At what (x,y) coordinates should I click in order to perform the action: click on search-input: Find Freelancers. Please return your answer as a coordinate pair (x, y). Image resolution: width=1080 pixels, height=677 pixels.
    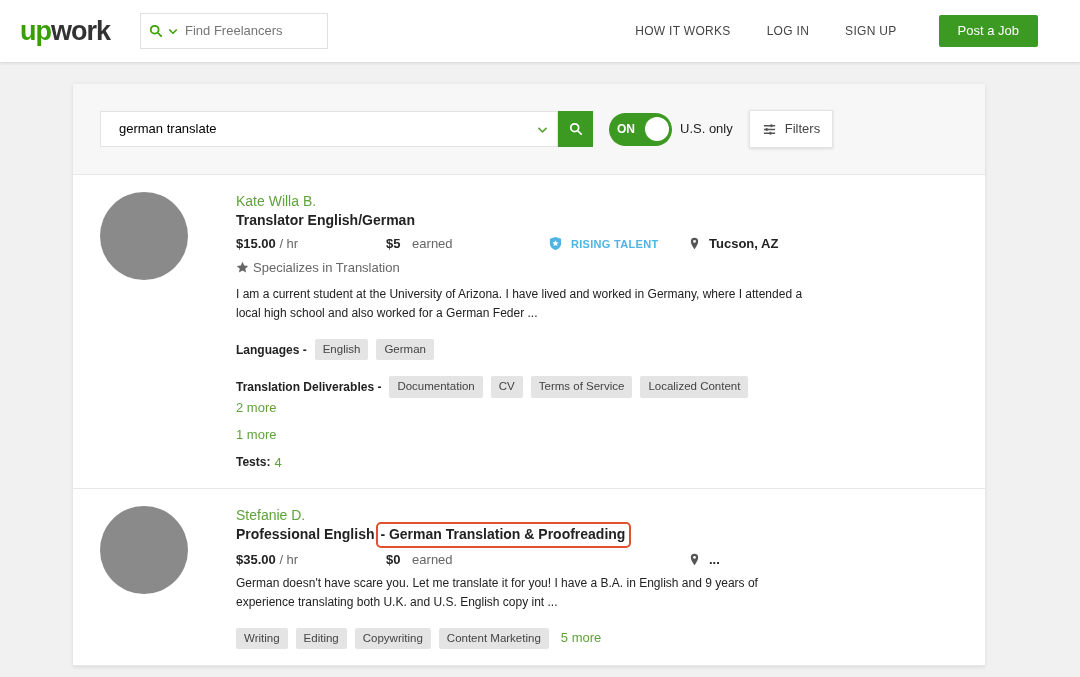
    Looking at the image, I should click on (251, 31).